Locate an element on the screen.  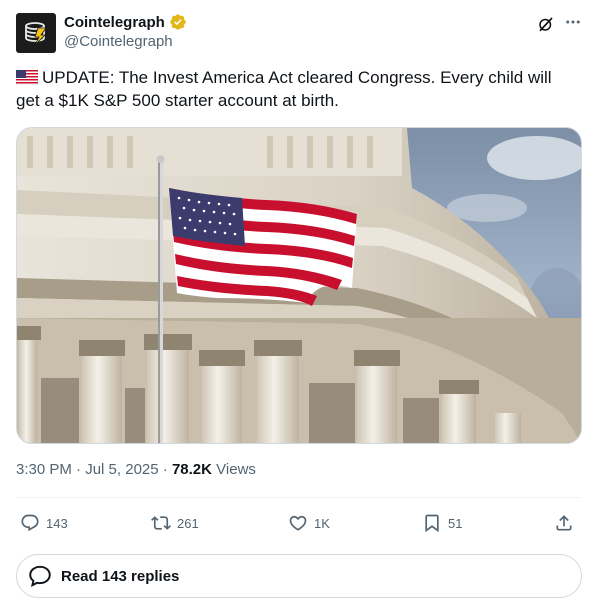
reply-icon is located at coordinates (30, 523).